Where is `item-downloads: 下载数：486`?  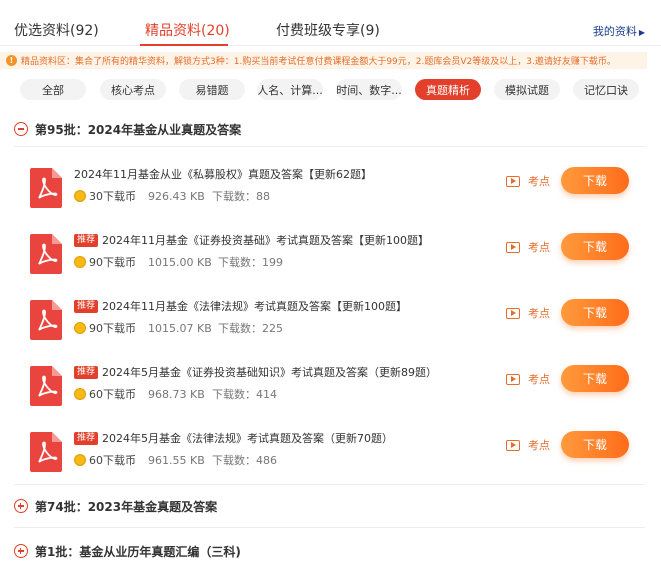 item-downloads: 下载数：486 is located at coordinates (244, 460).